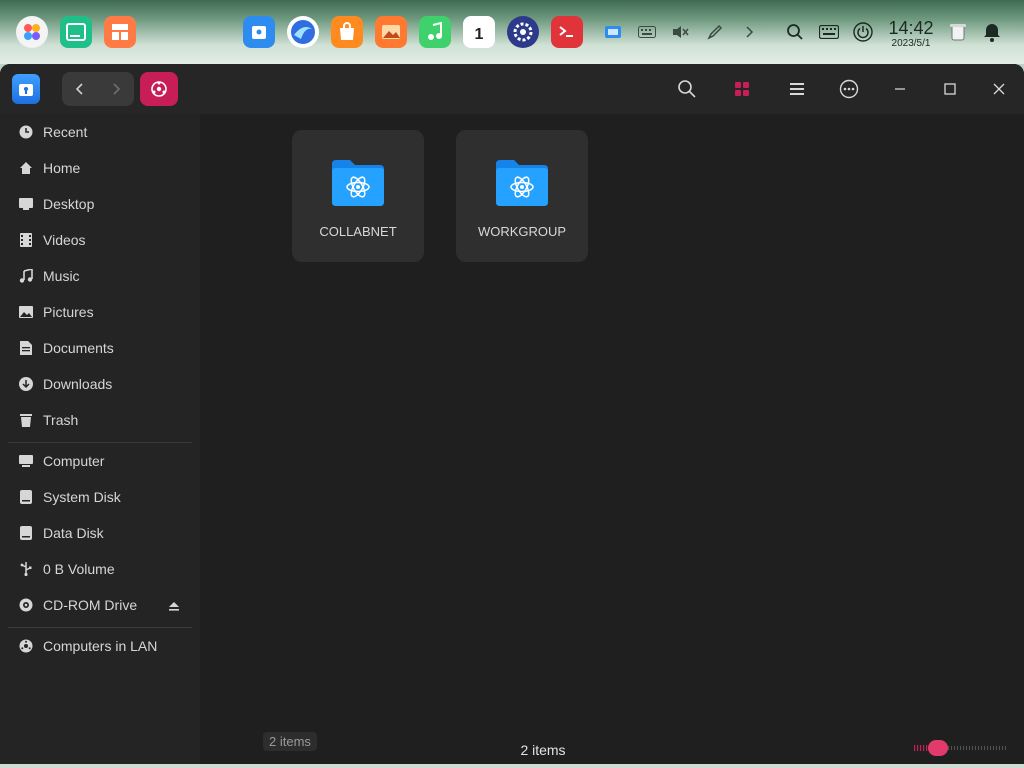 Image resolution: width=1024 pixels, height=768 pixels. I want to click on sidebar-item-label: 0 B Volume, so click(79, 569).